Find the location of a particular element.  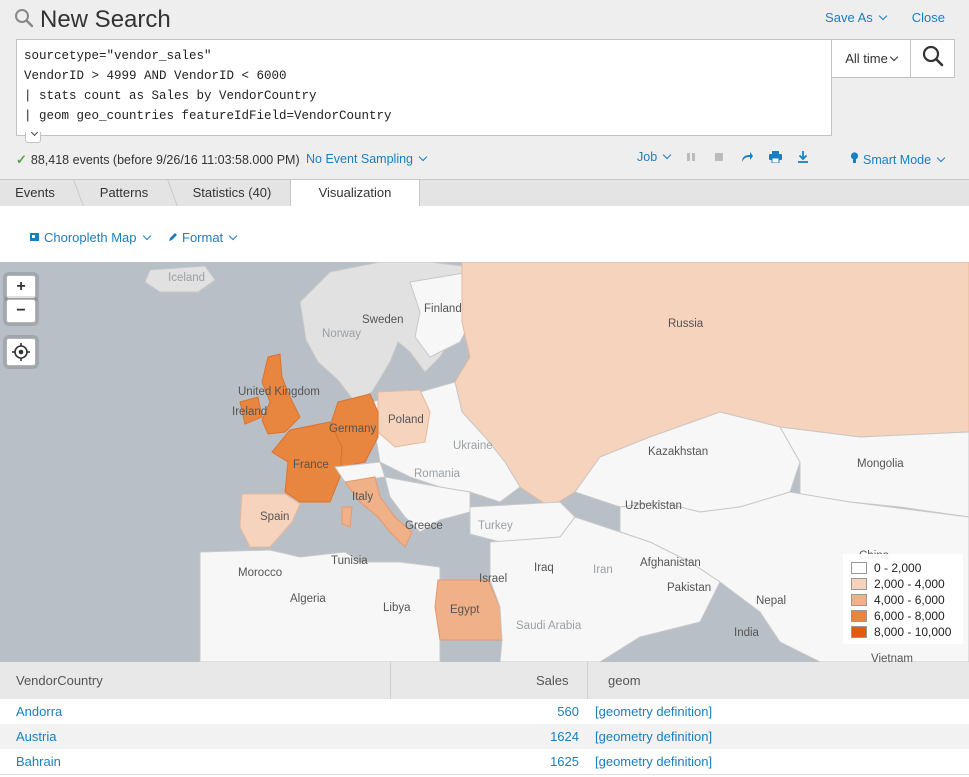

legend-label: 4,000 - 6,000 is located at coordinates (909, 600).